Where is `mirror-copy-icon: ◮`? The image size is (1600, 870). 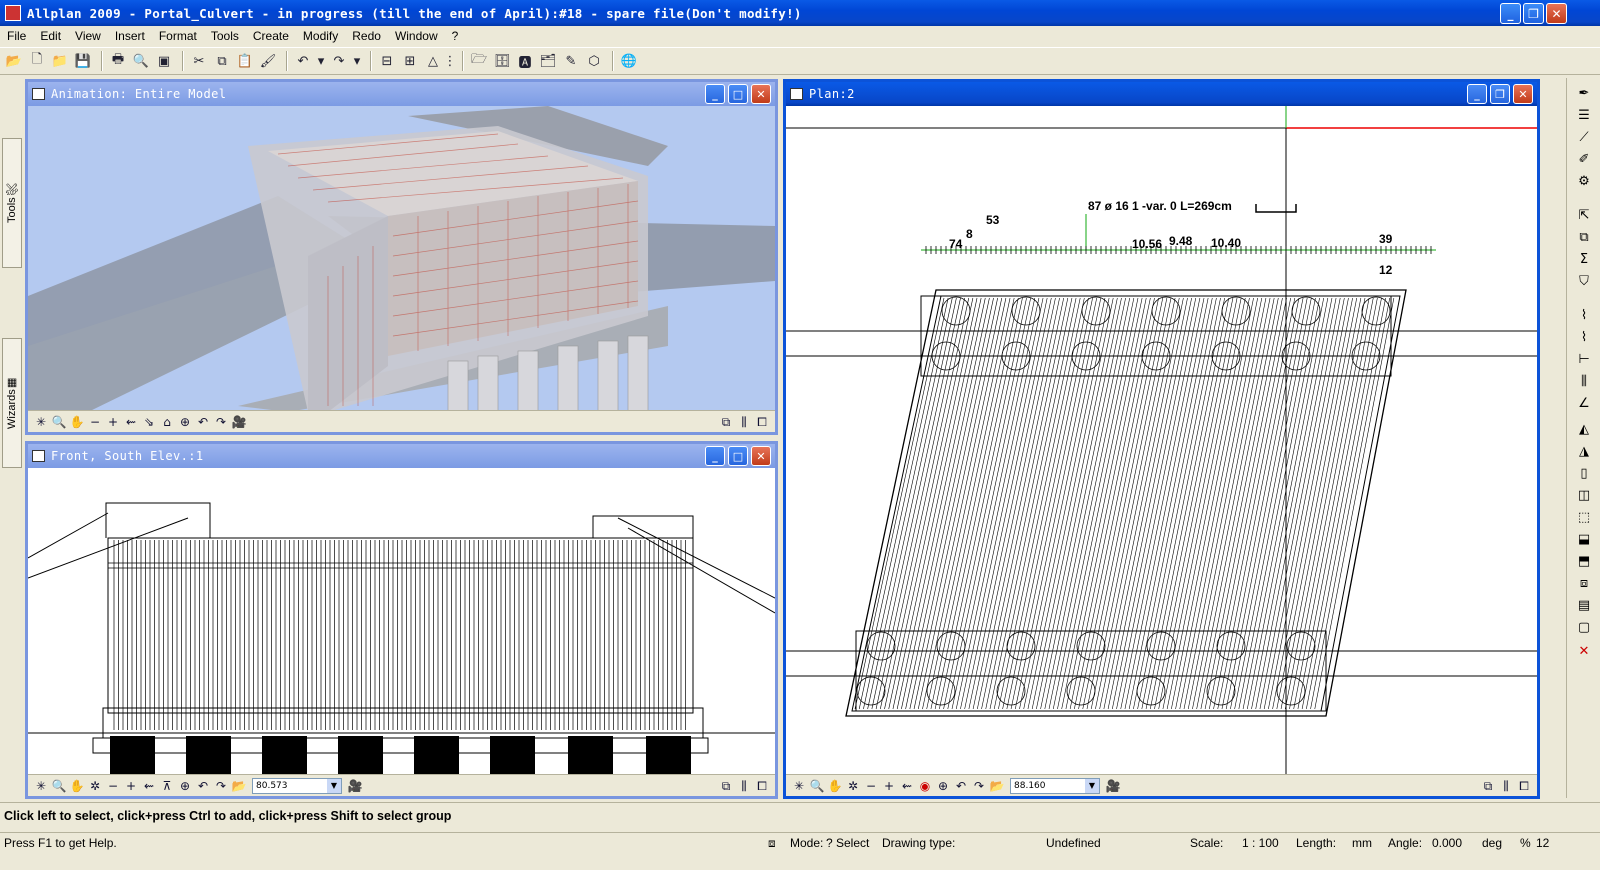 mirror-copy-icon: ◮ is located at coordinates (1584, 451).